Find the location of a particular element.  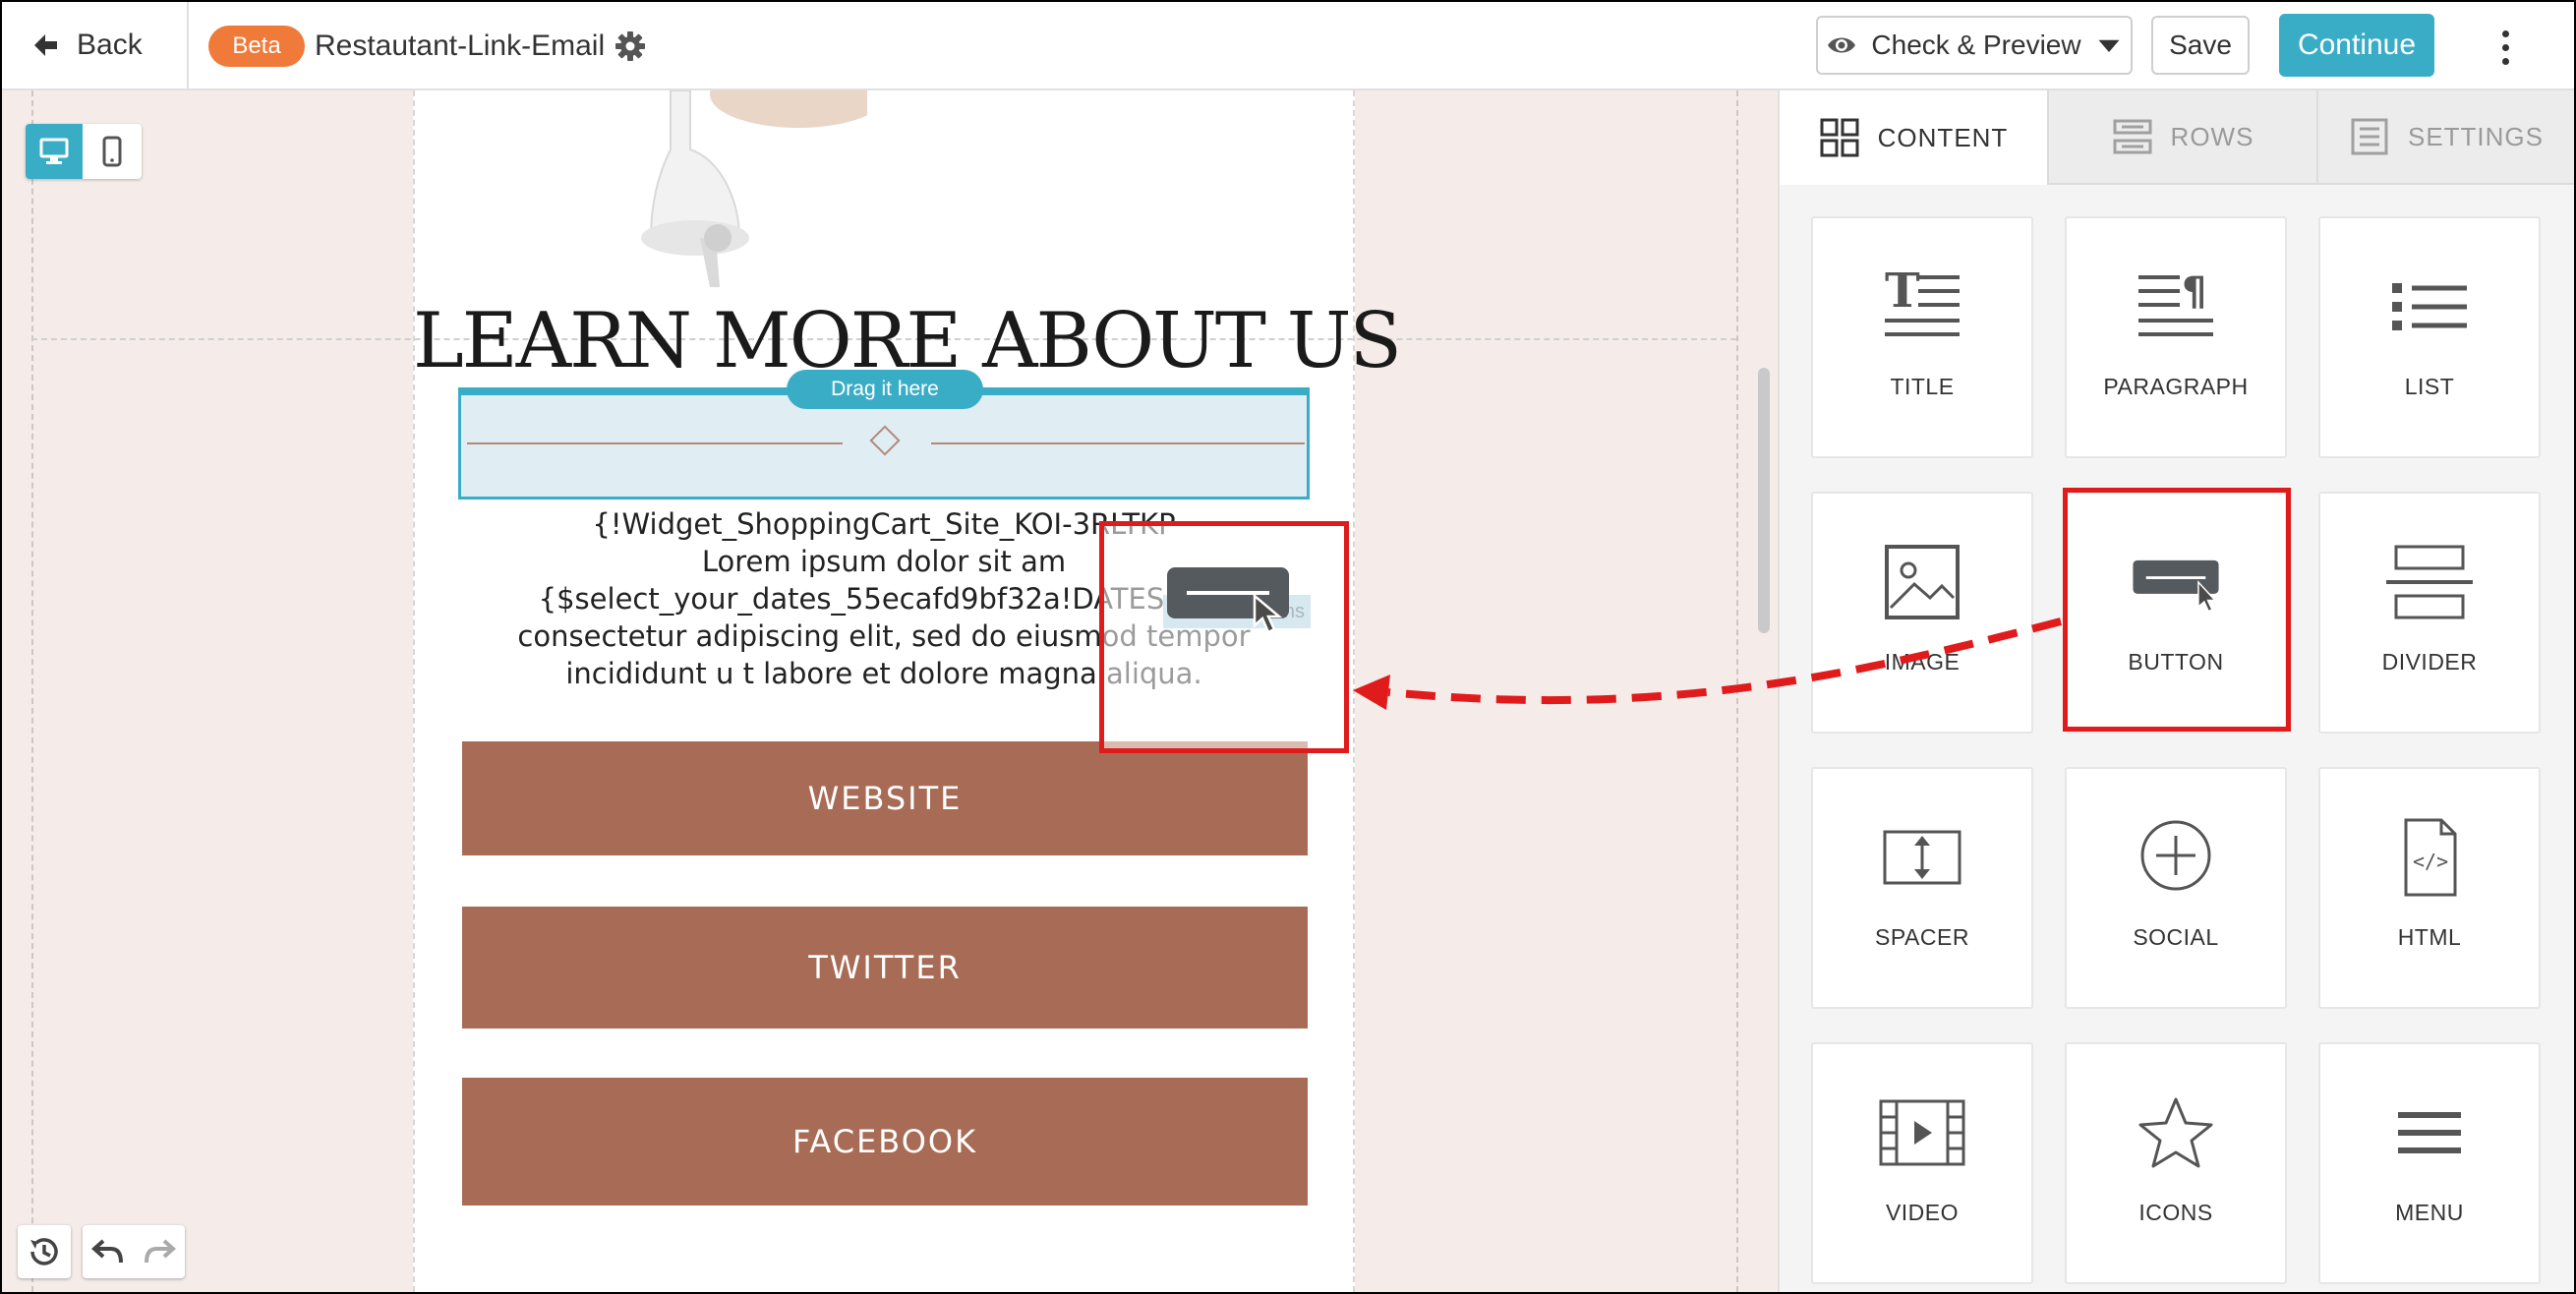

canvas-scrollbar is located at coordinates (1764, 500).